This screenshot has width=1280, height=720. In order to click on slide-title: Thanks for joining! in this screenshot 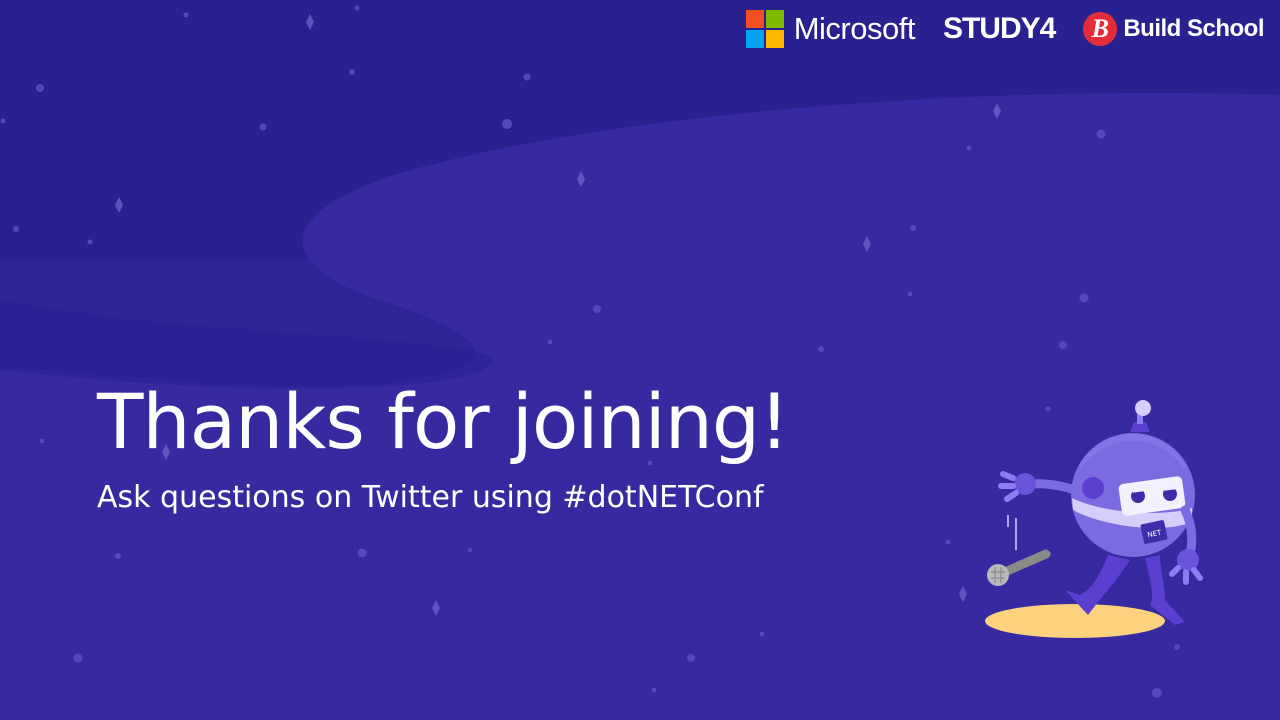, I will do `click(443, 421)`.